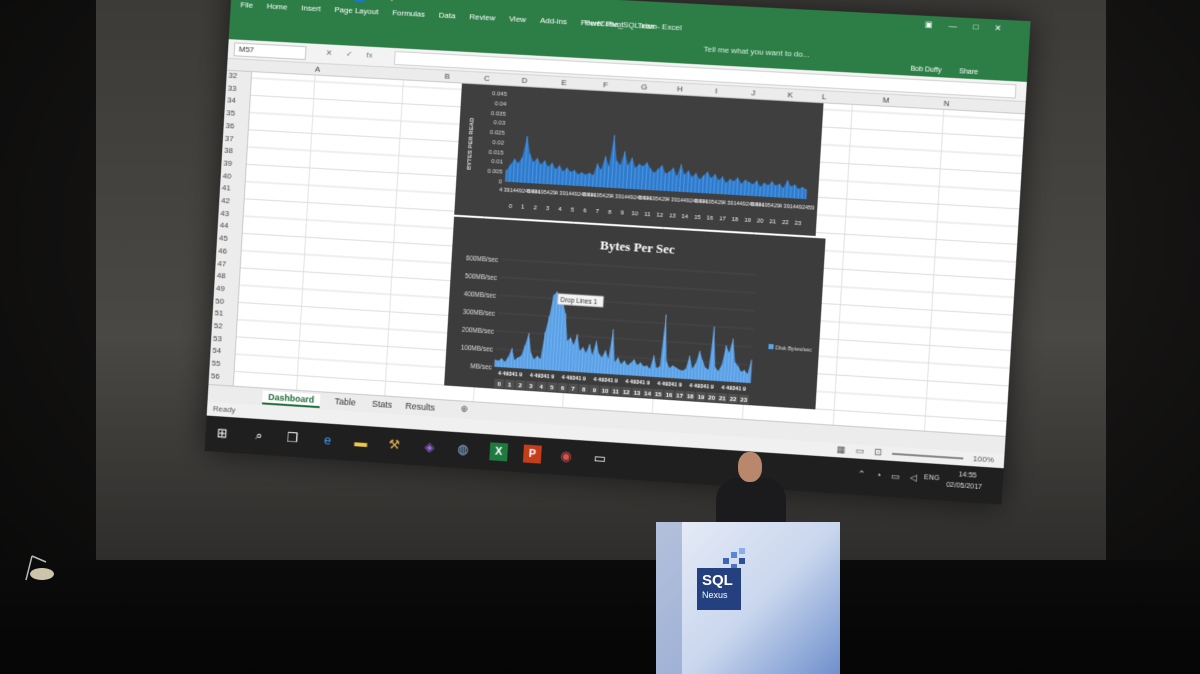  I want to click on tray-expand-icon: ⌃, so click(861, 475).